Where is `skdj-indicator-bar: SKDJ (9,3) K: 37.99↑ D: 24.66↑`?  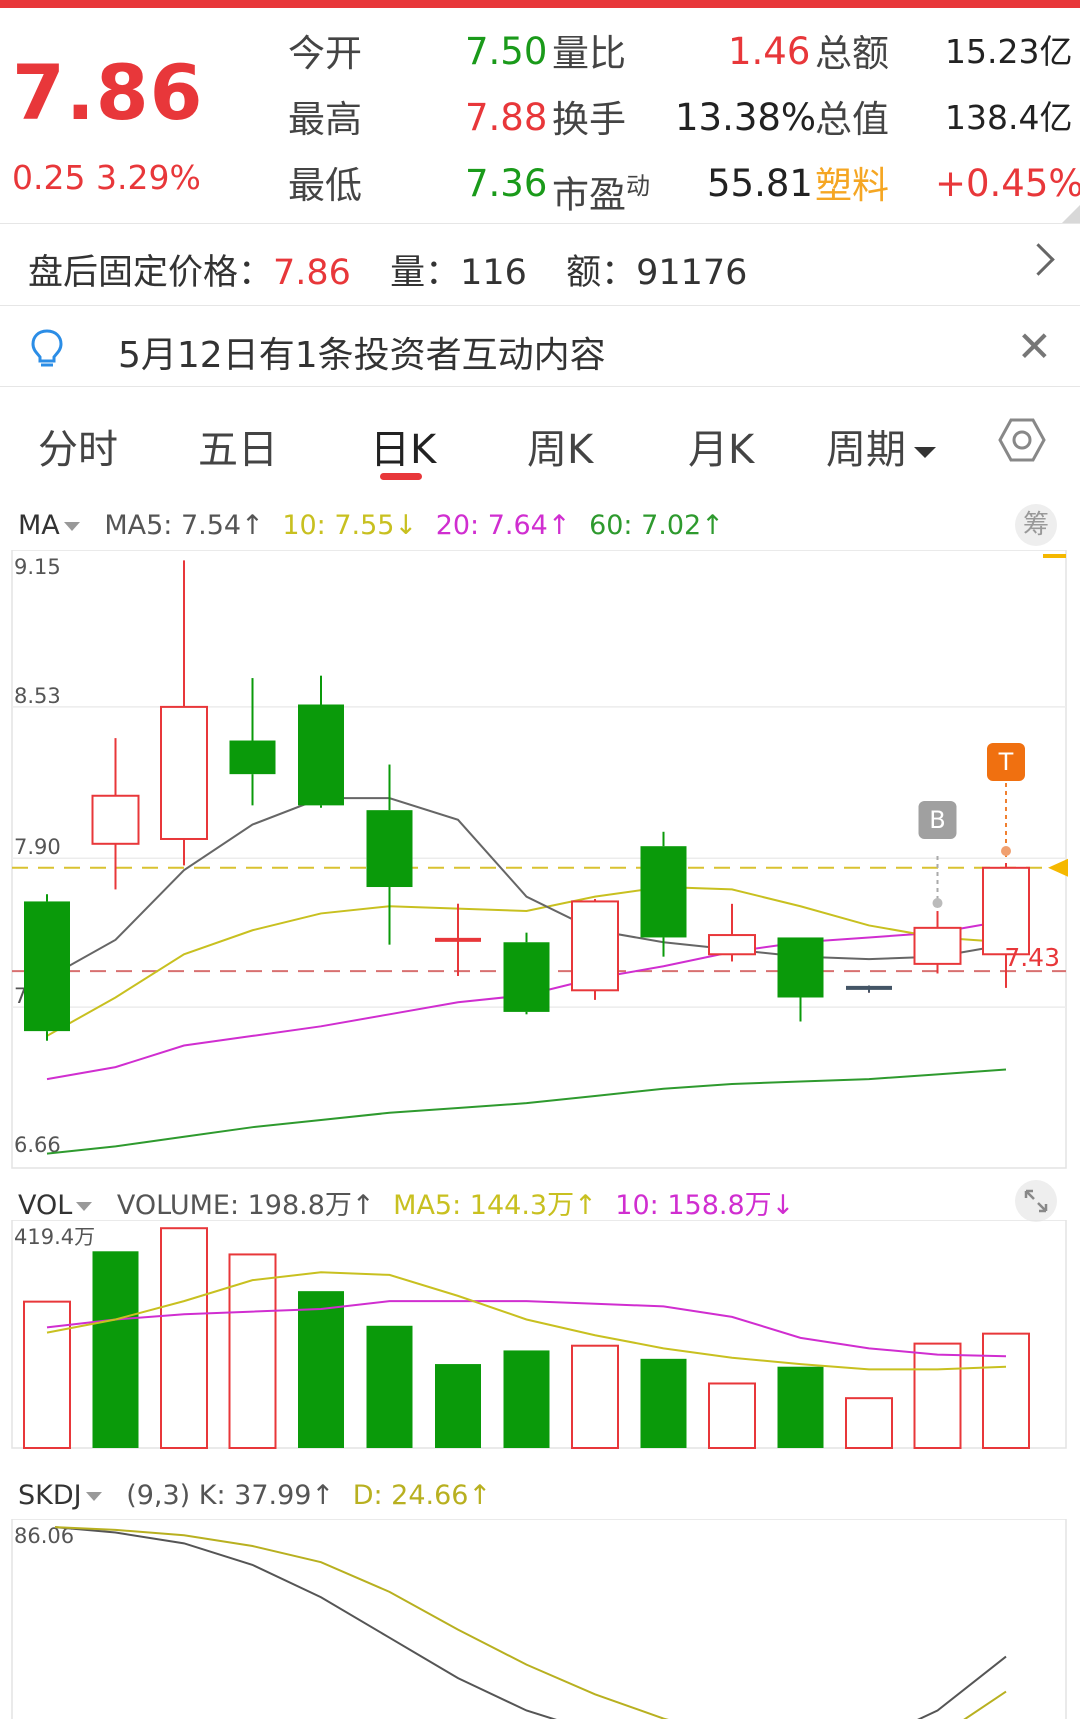
skdj-indicator-bar: SKDJ (9,3) K: 37.99↑ D: 24.66↑ is located at coordinates (254, 1495).